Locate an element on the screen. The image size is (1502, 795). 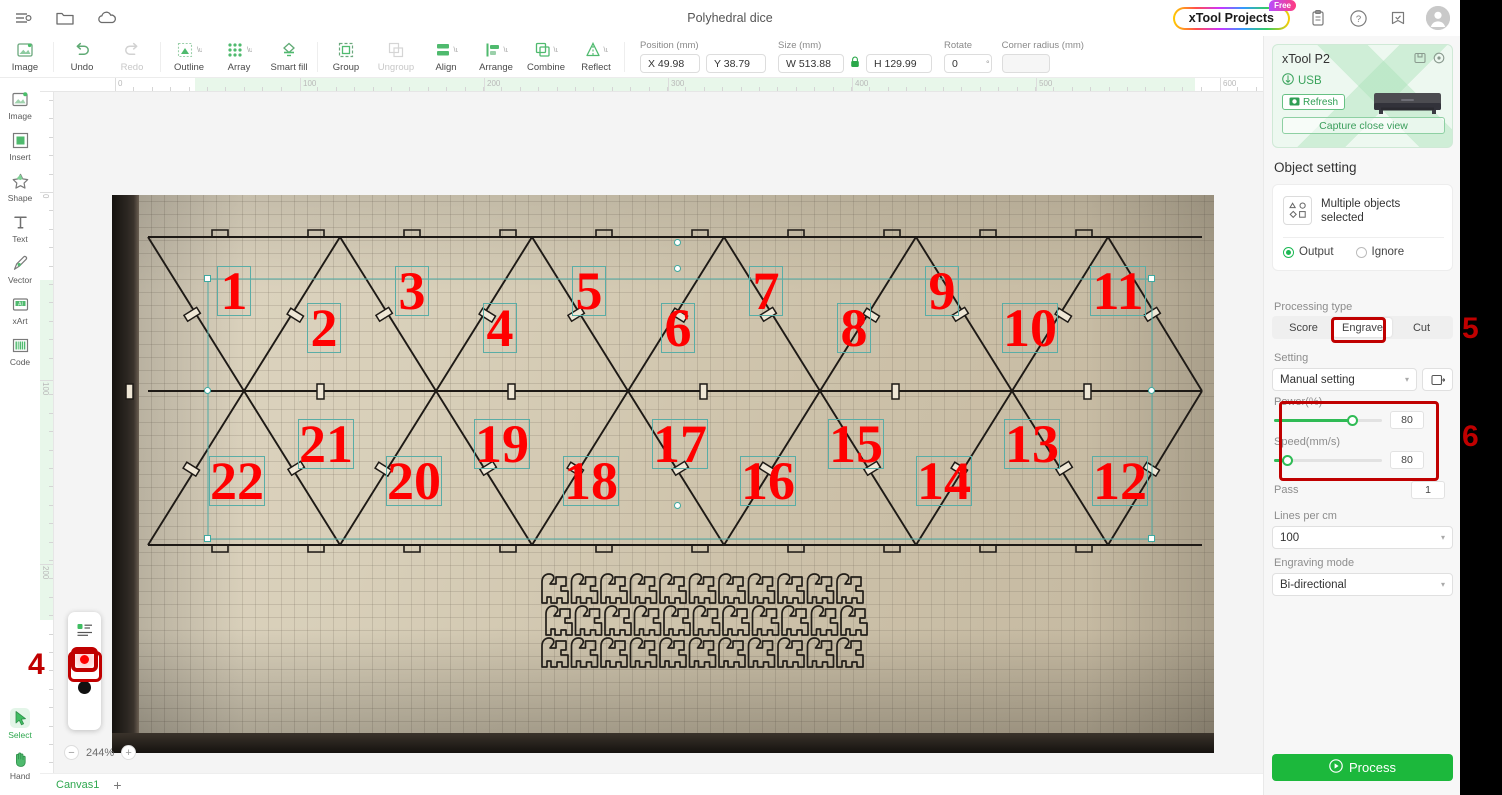
menu-list-icon is located at coordinates (23, 18).